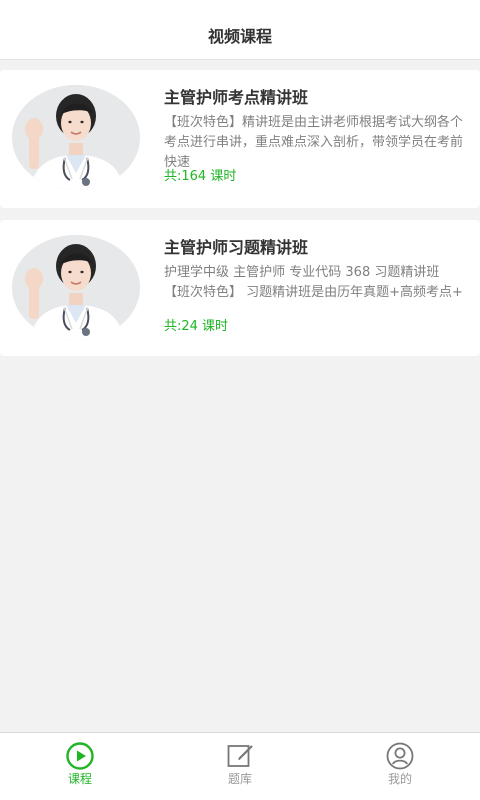  Describe the element at coordinates (239, 36) in the screenshot. I see `page-title: 视频课程` at that location.